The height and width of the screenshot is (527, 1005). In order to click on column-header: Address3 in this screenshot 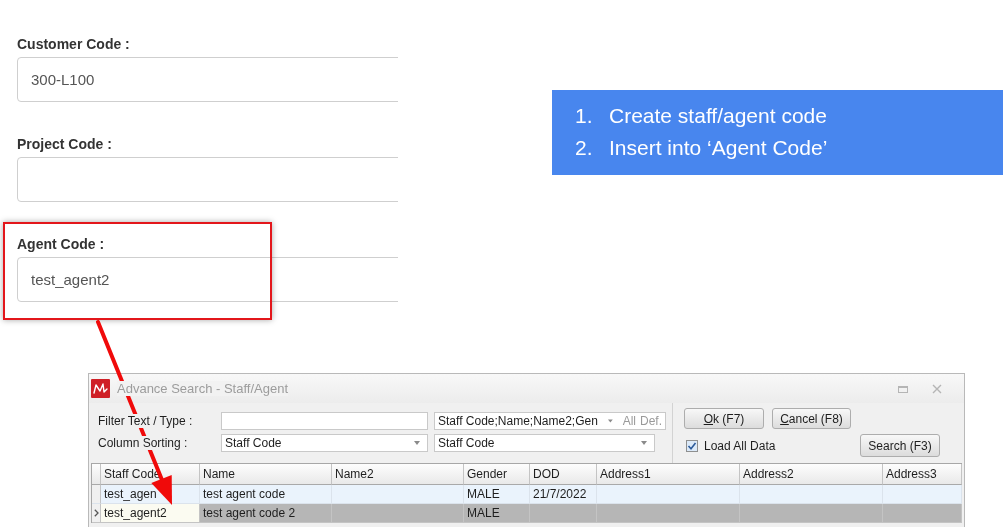, I will do `click(922, 474)`.